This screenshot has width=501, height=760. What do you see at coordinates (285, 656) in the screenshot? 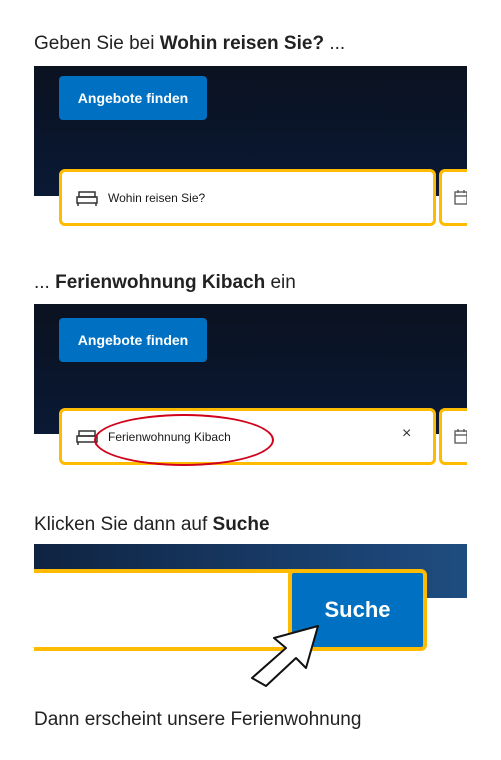
I see `cursor-arrow-icon` at bounding box center [285, 656].